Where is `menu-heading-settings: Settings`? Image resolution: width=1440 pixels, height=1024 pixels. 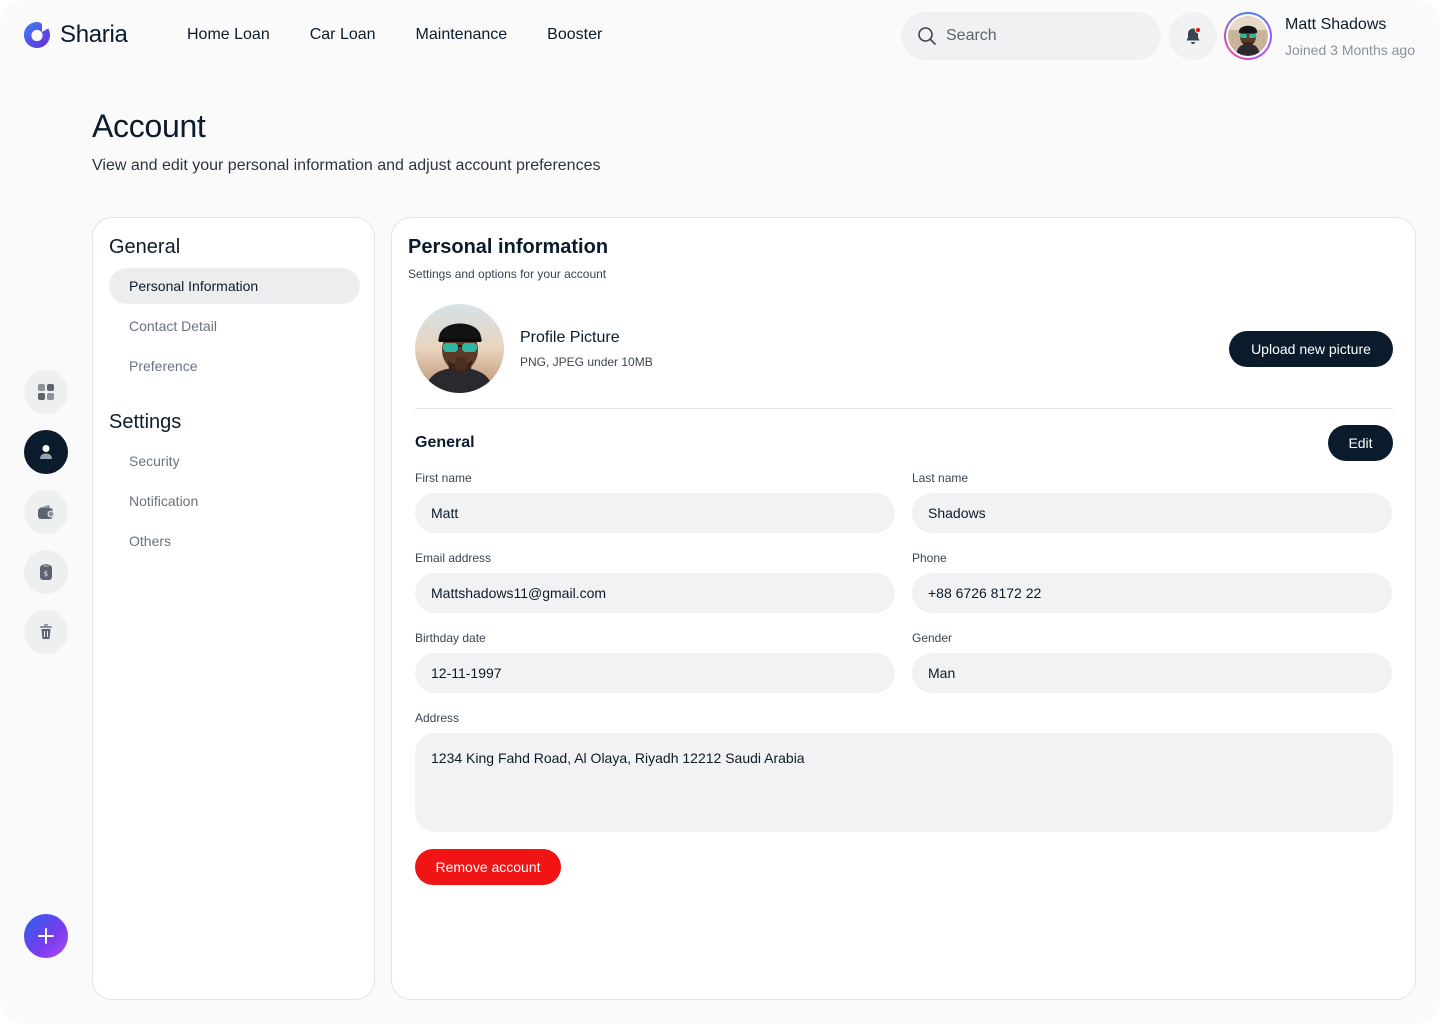
menu-heading-settings: Settings is located at coordinates (145, 422).